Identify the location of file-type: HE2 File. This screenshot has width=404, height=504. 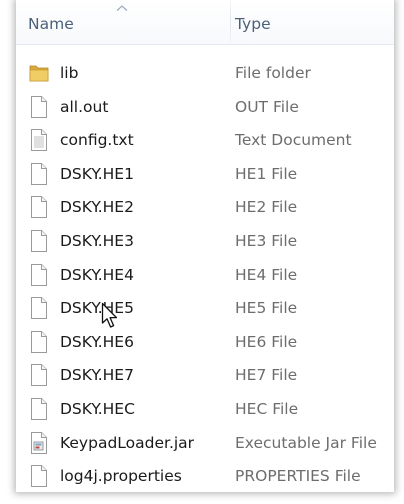
(266, 207).